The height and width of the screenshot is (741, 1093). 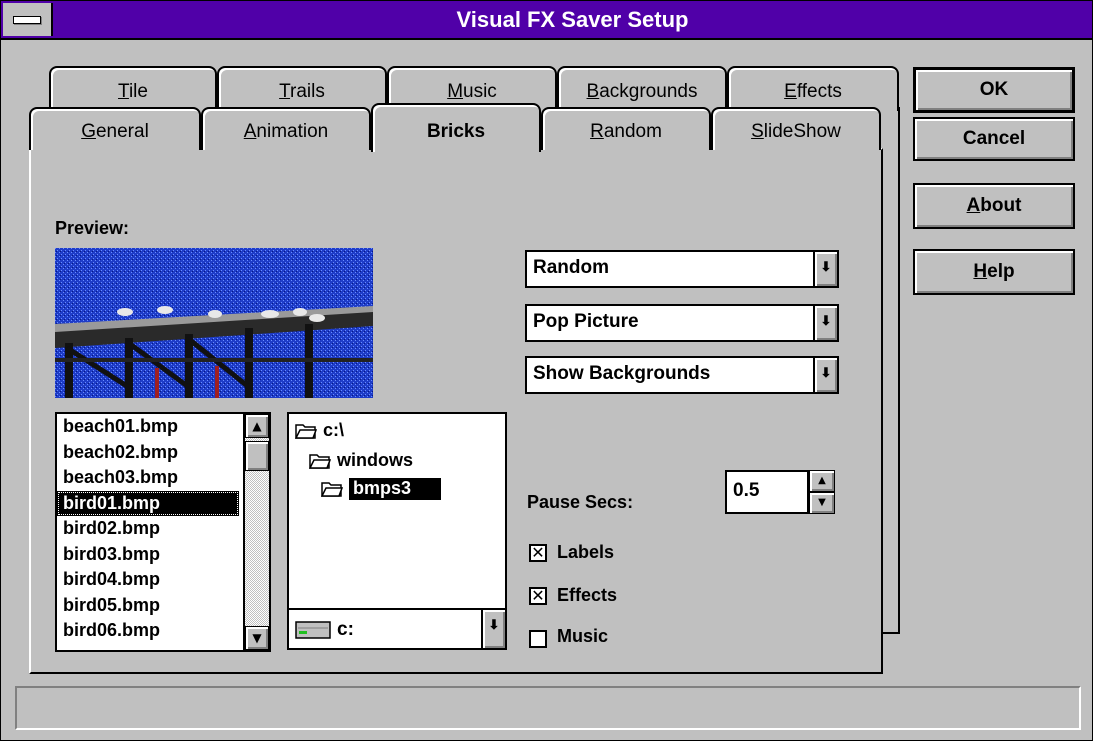 What do you see at coordinates (163, 478) in the screenshot?
I see `file-list-item: beach03.bmp` at bounding box center [163, 478].